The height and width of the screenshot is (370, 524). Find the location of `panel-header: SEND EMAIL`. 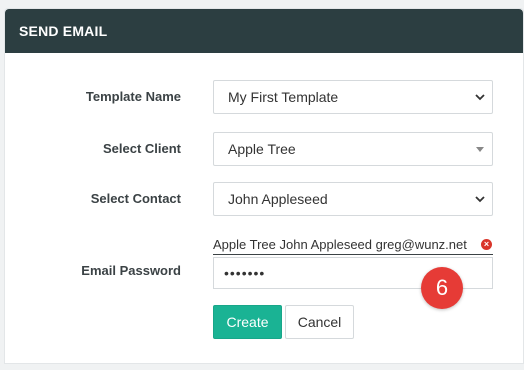

panel-header: SEND EMAIL is located at coordinates (264, 31).